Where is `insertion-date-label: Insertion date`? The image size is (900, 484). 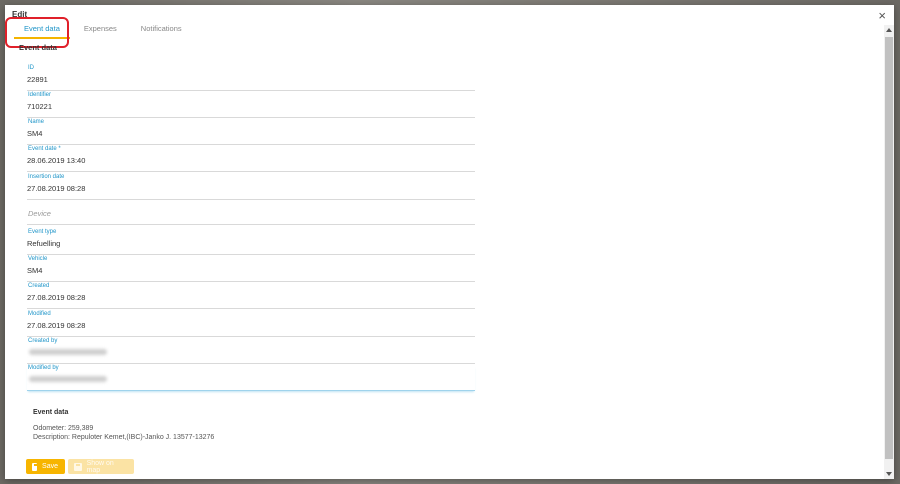
insertion-date-label: Insertion date is located at coordinates (46, 177).